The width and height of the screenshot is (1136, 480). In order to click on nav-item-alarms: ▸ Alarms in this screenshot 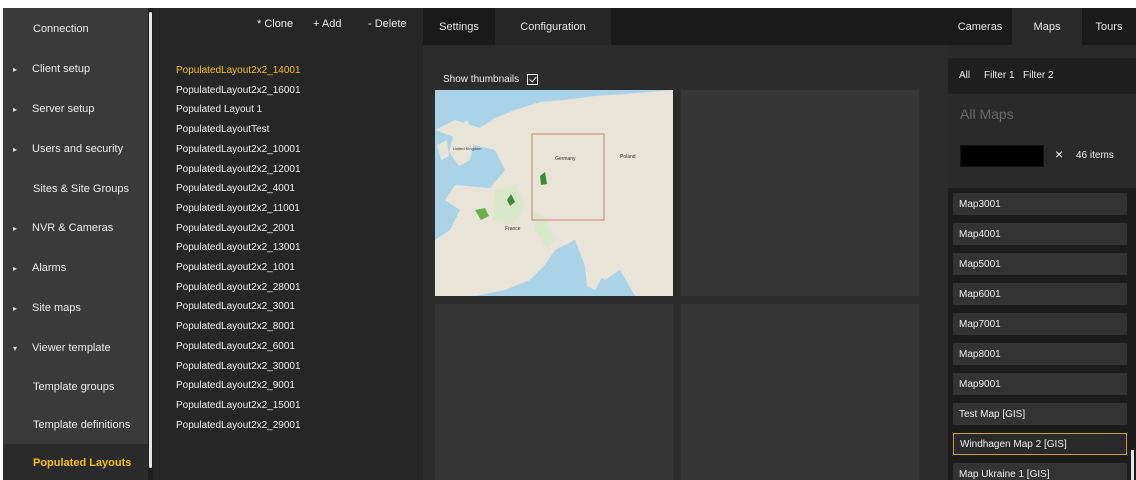, I will do `click(75, 268)`.